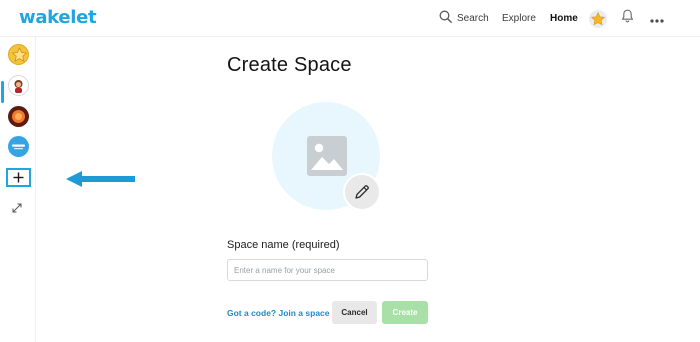  I want to click on space-avatar-star, so click(18, 54).